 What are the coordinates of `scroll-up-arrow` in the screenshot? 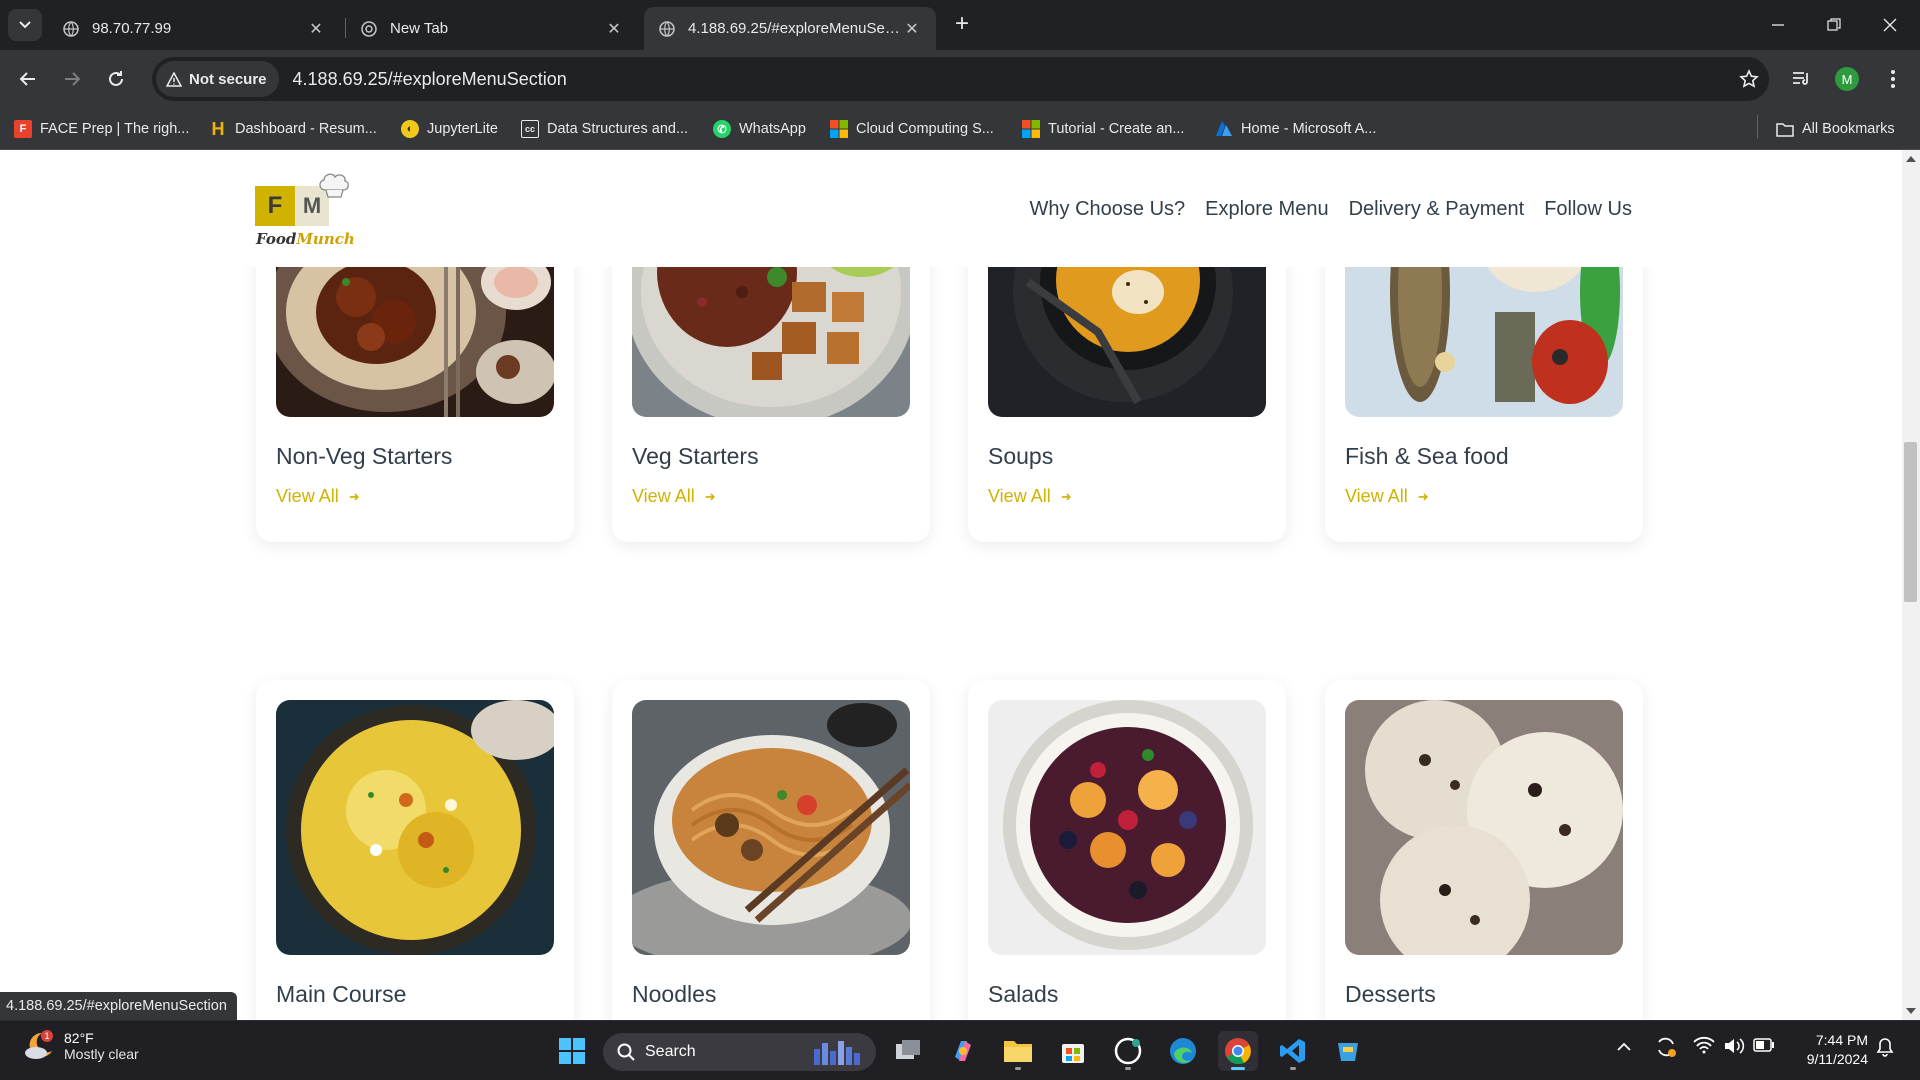 It's located at (1911, 159).